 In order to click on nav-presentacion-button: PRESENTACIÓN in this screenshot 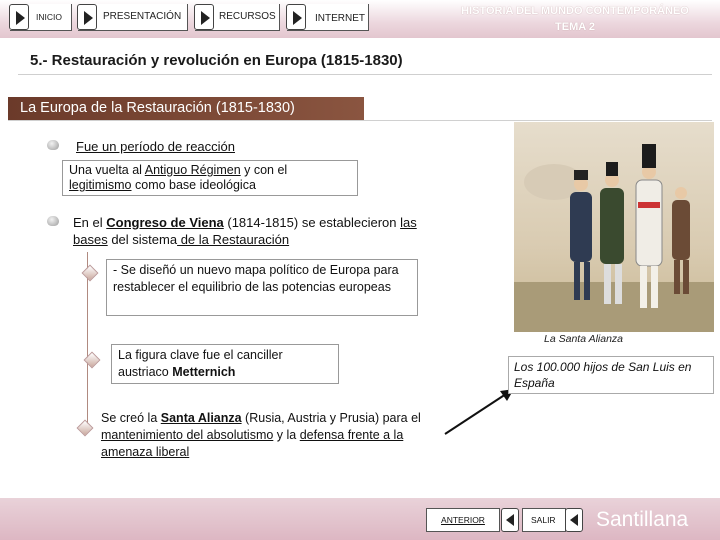, I will do `click(132, 17)`.